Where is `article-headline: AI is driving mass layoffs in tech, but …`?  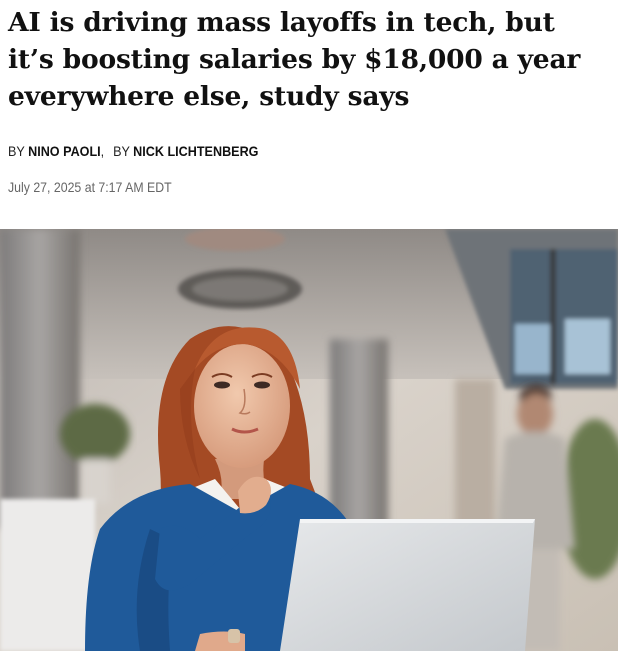
article-headline: AI is driving mass layoffs in tech, but … is located at coordinates (294, 59).